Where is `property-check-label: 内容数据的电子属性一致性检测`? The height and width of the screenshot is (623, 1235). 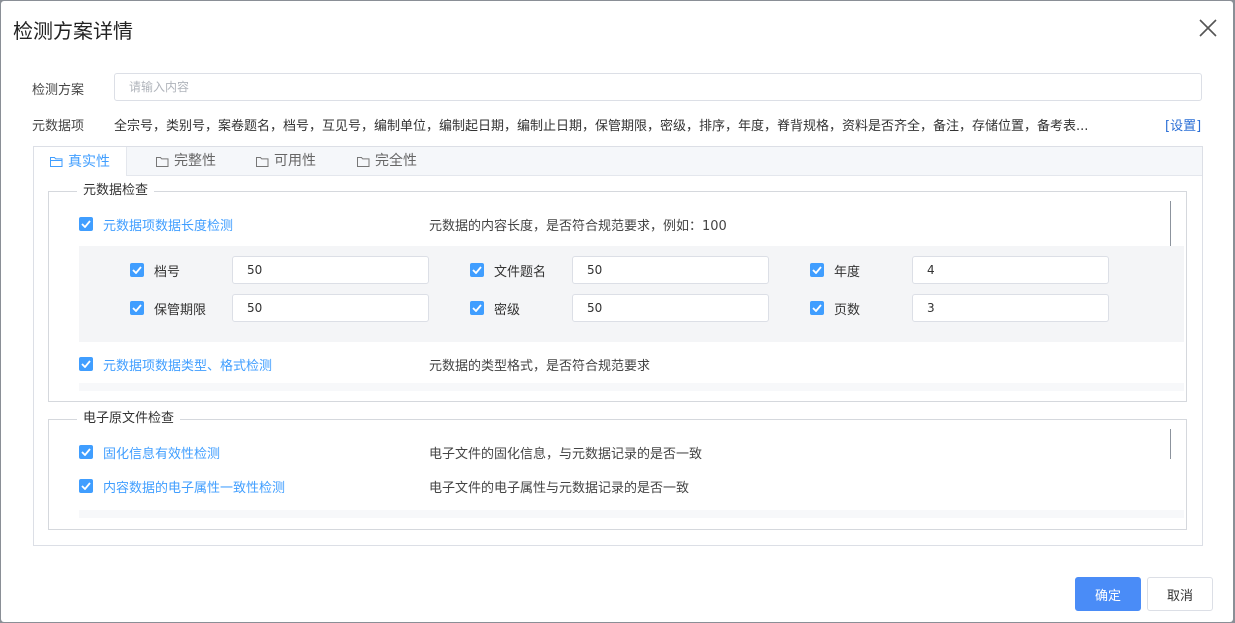
property-check-label: 内容数据的电子属性一致性检测 is located at coordinates (194, 486).